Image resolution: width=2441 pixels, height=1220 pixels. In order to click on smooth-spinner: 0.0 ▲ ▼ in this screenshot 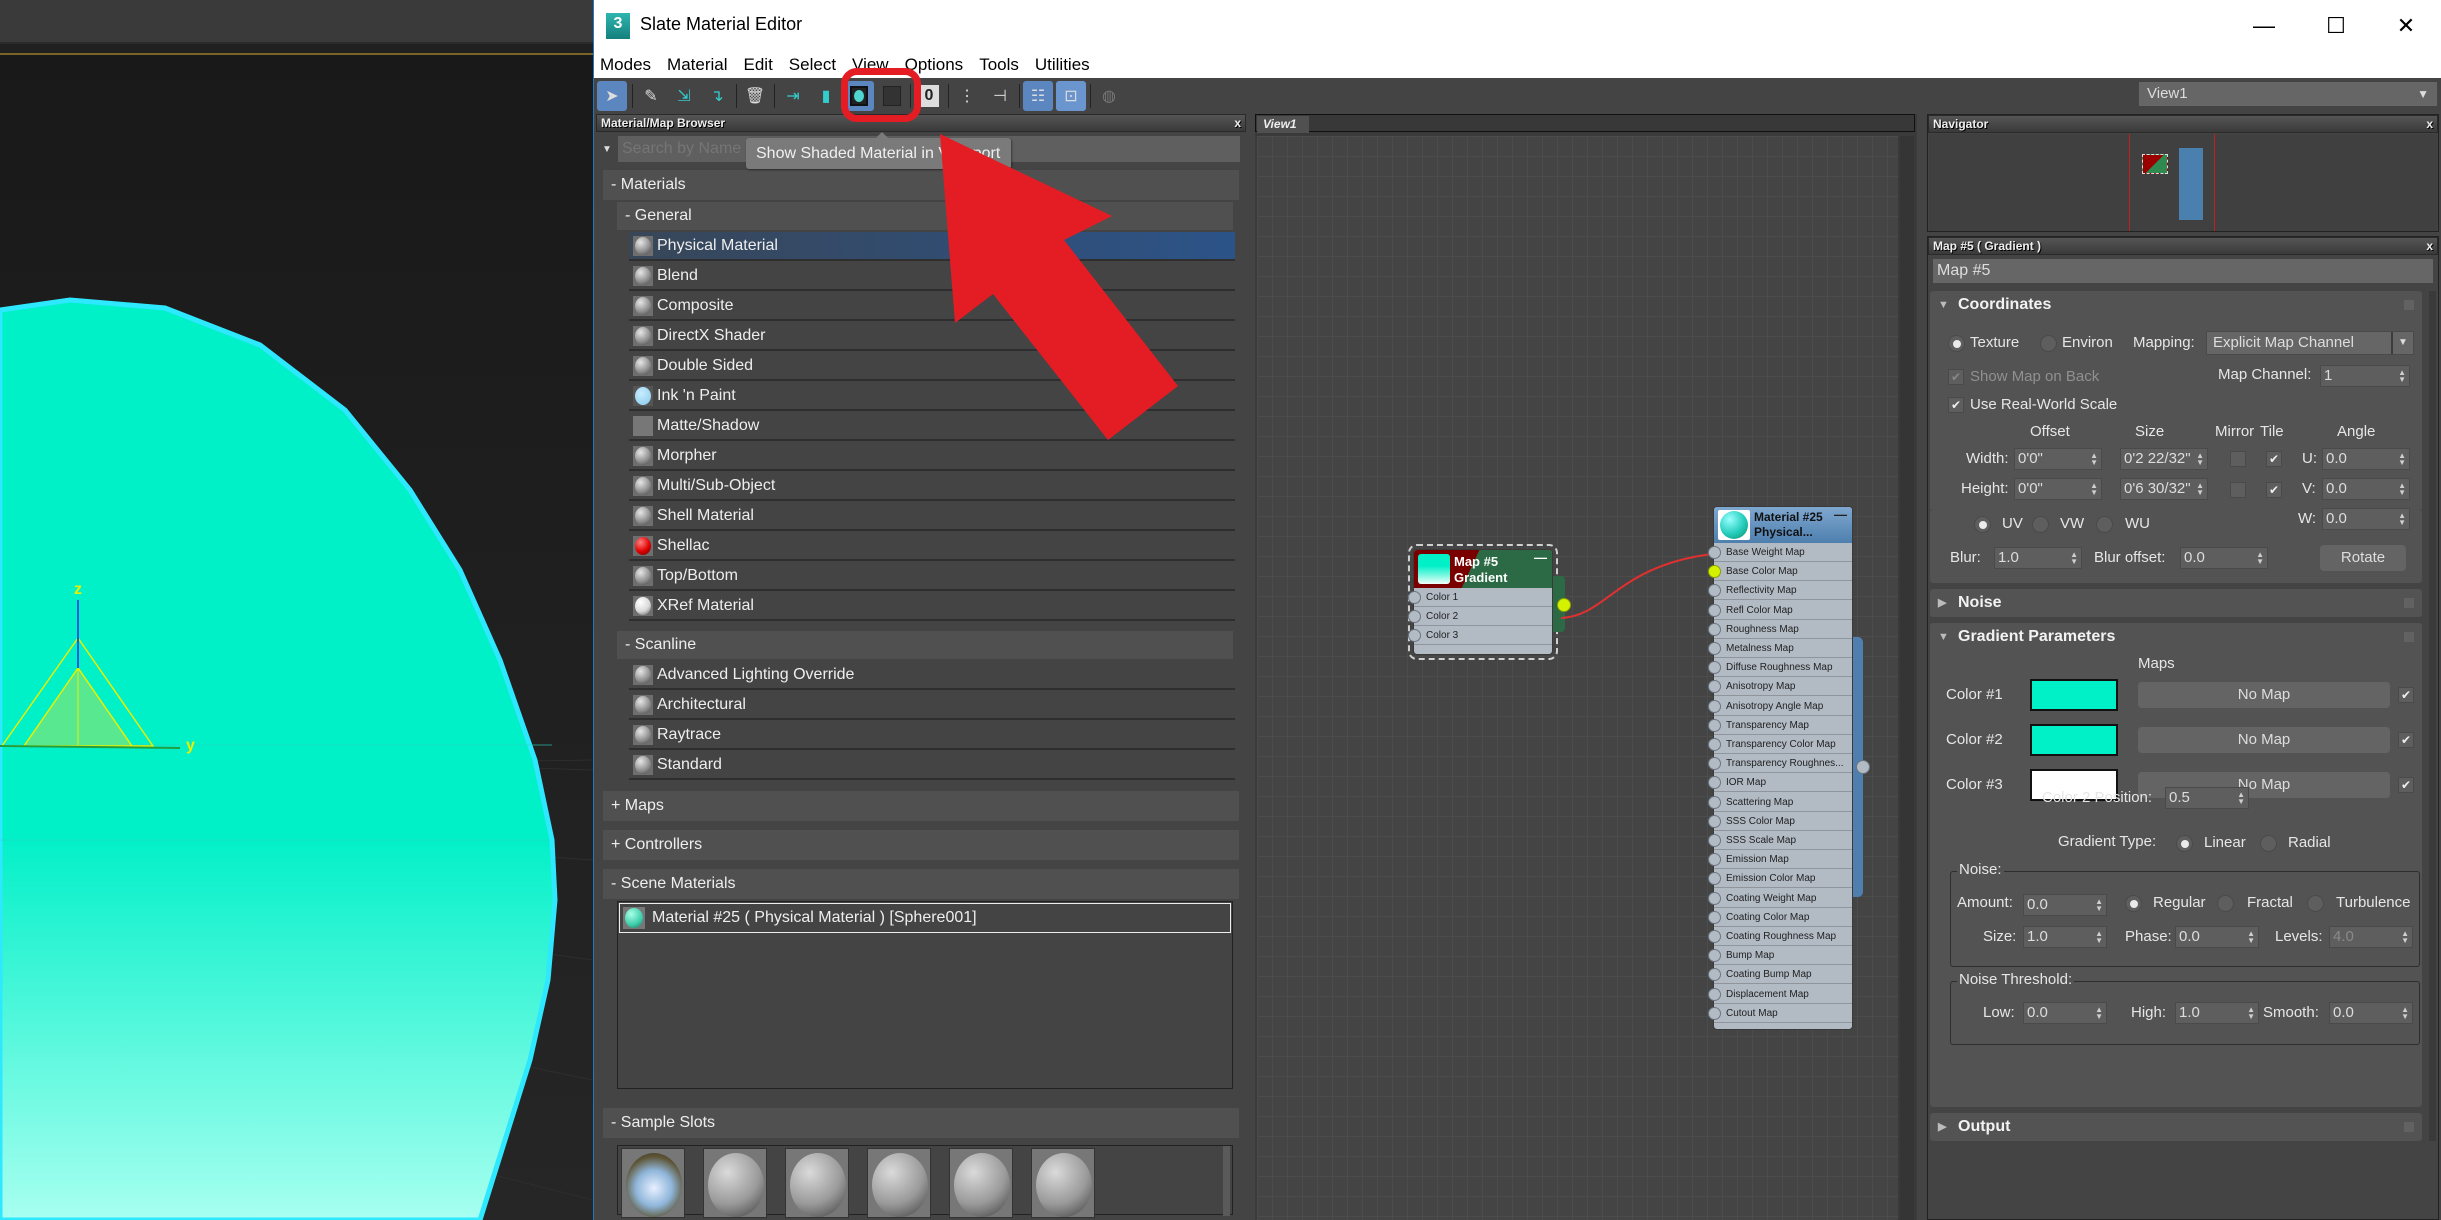, I will do `click(2371, 1013)`.